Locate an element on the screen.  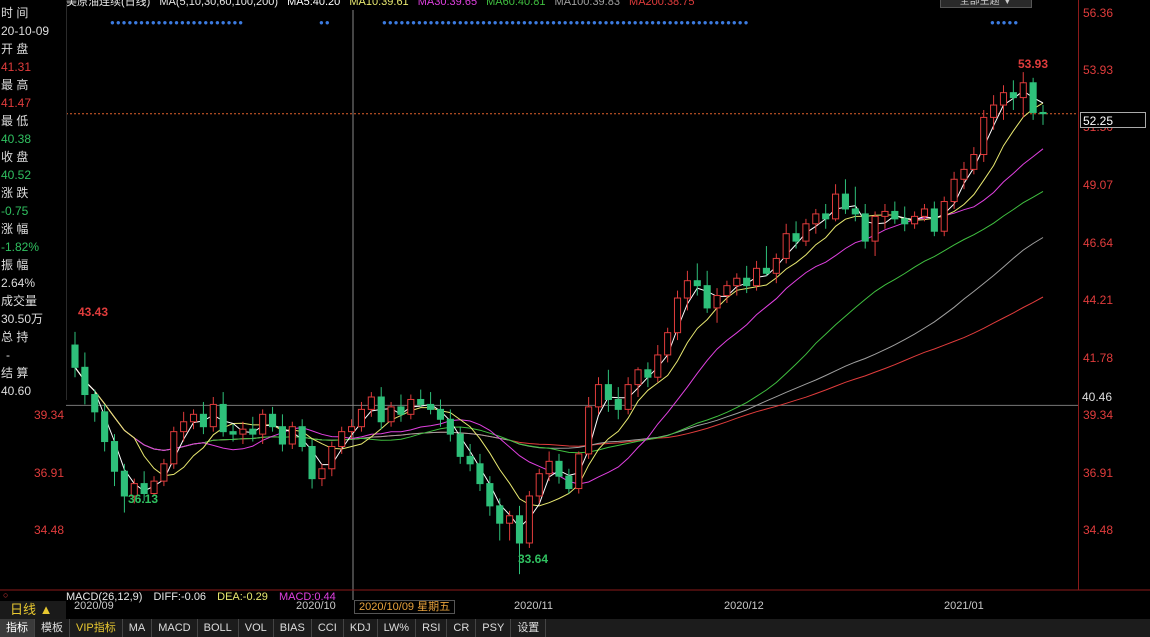
event-markers-2: ●● is located at coordinates (325, 22).